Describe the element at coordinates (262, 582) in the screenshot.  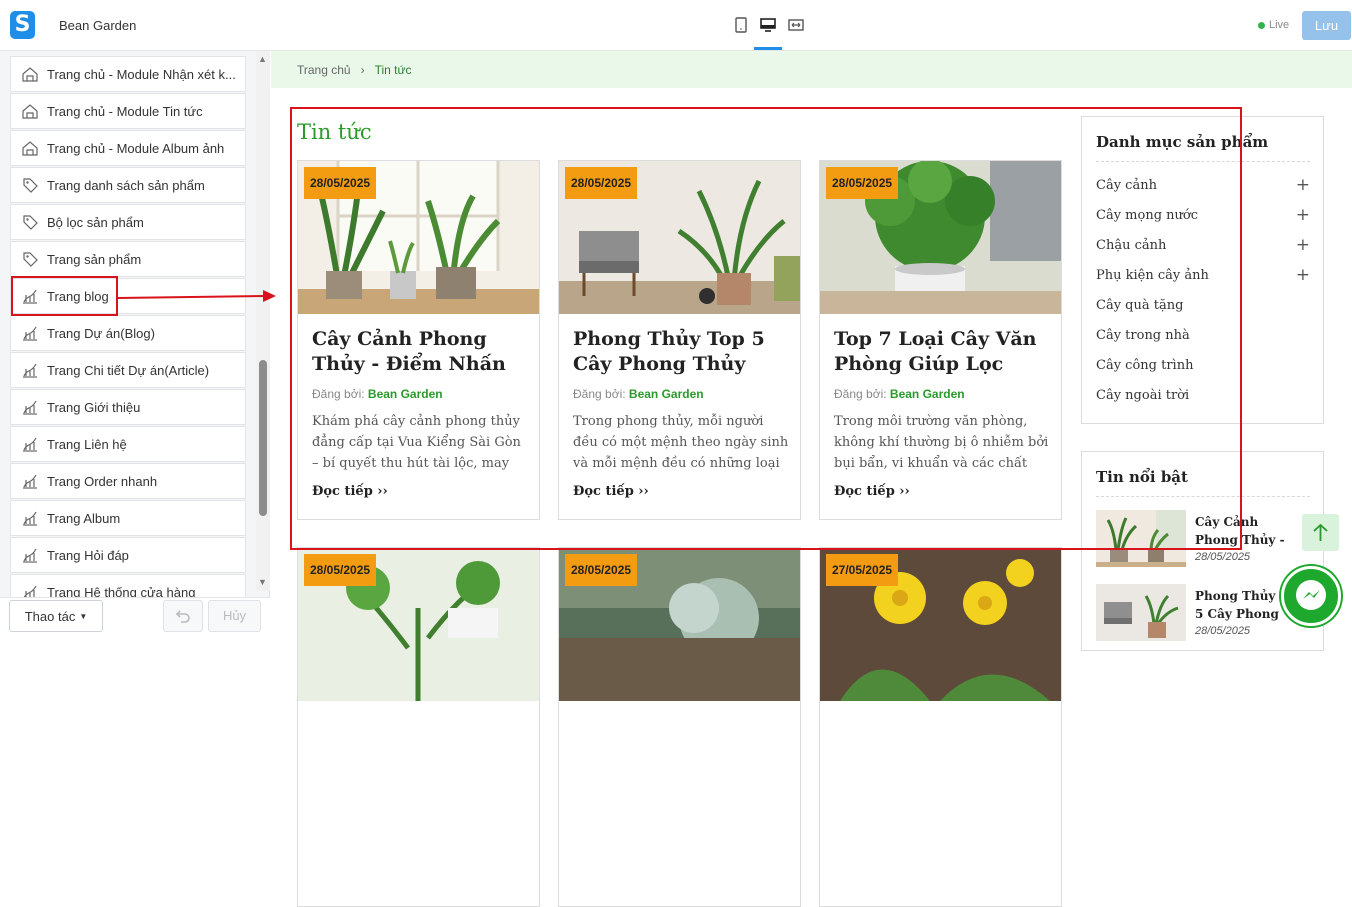
I see `scroll-down-icon: ▼` at that location.